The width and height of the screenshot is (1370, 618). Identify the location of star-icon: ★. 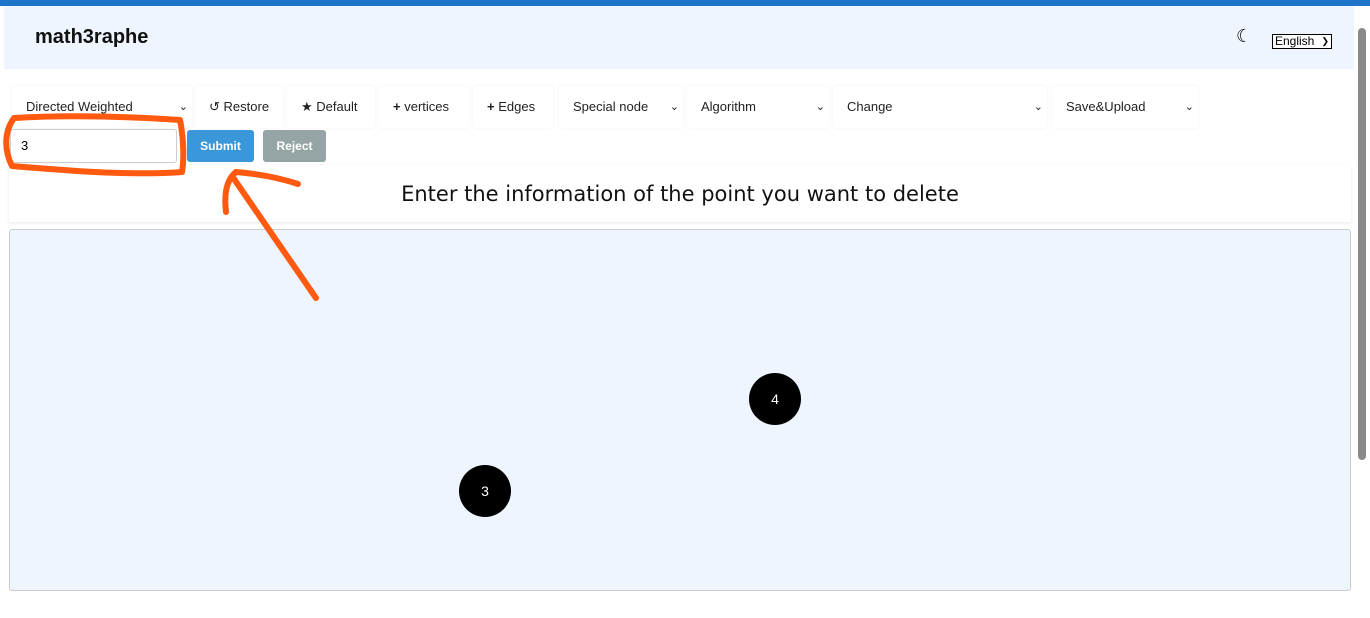
(307, 106).